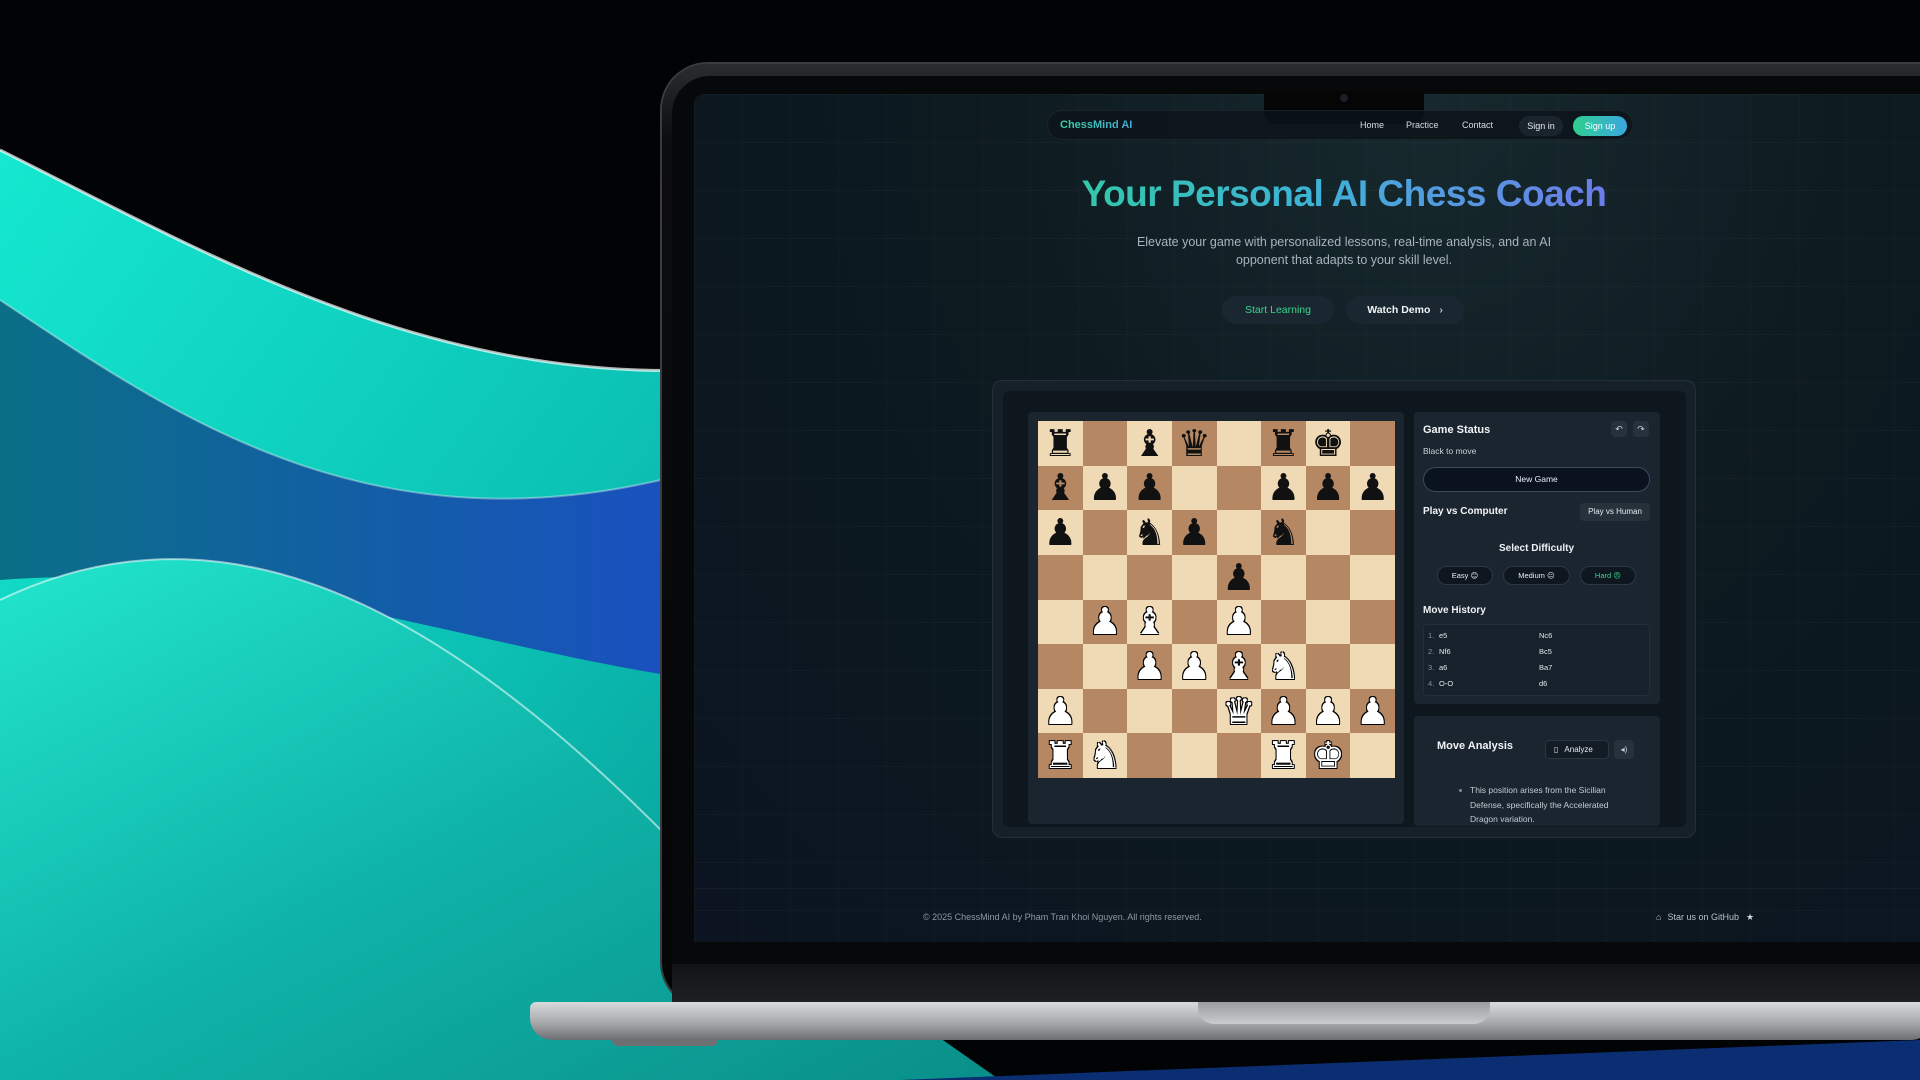 This screenshot has width=1920, height=1080. Describe the element at coordinates (1608, 575) in the screenshot. I see `difficulty-hard-button: Hard 😠` at that location.